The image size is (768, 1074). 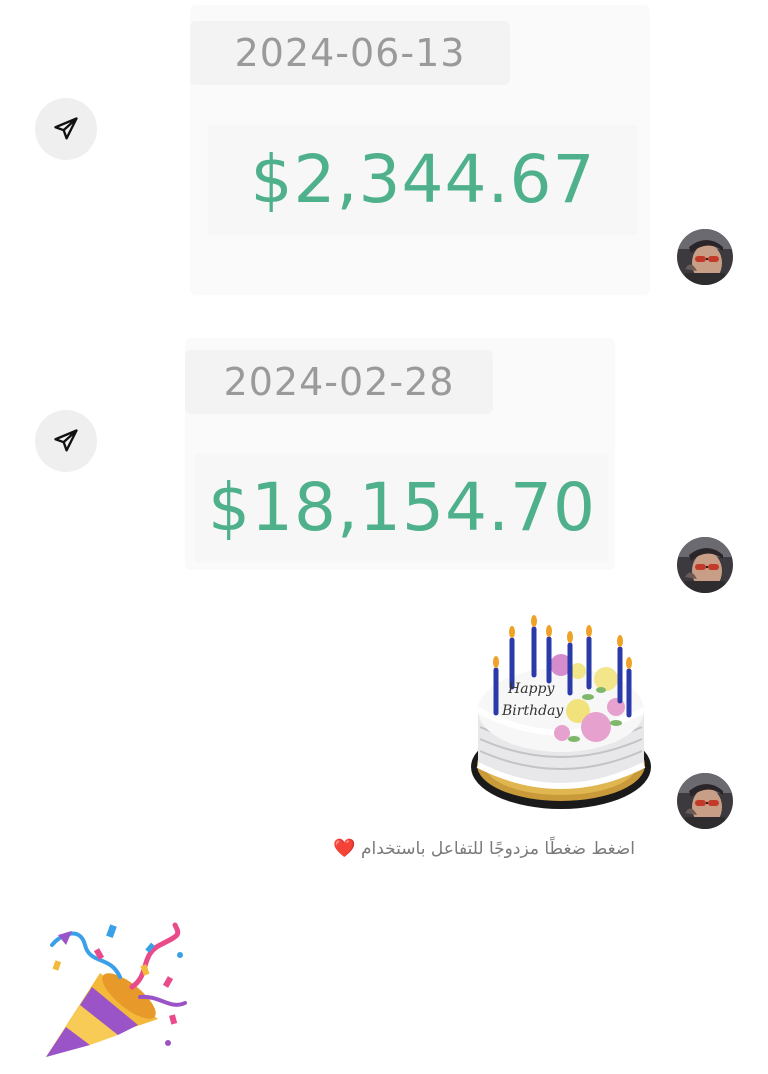 What do you see at coordinates (423, 180) in the screenshot?
I see `receipt-amount-1: $2,344.67` at bounding box center [423, 180].